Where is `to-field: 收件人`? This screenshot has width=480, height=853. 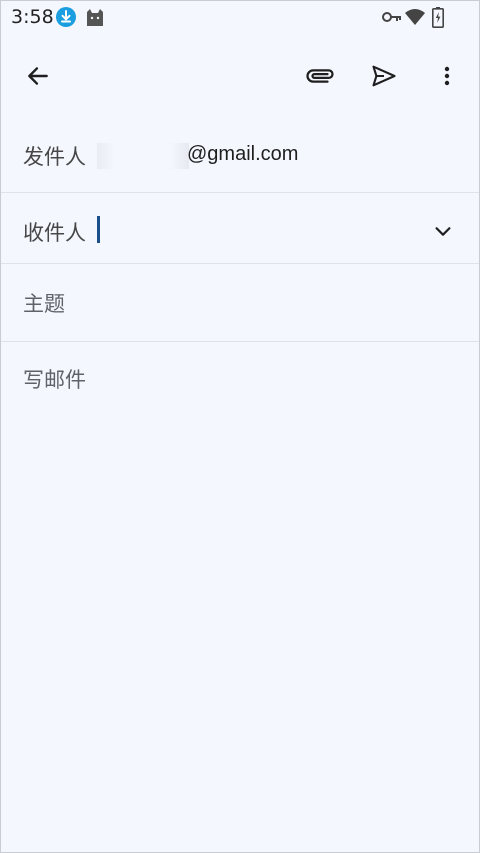 to-field: 收件人 is located at coordinates (240, 228).